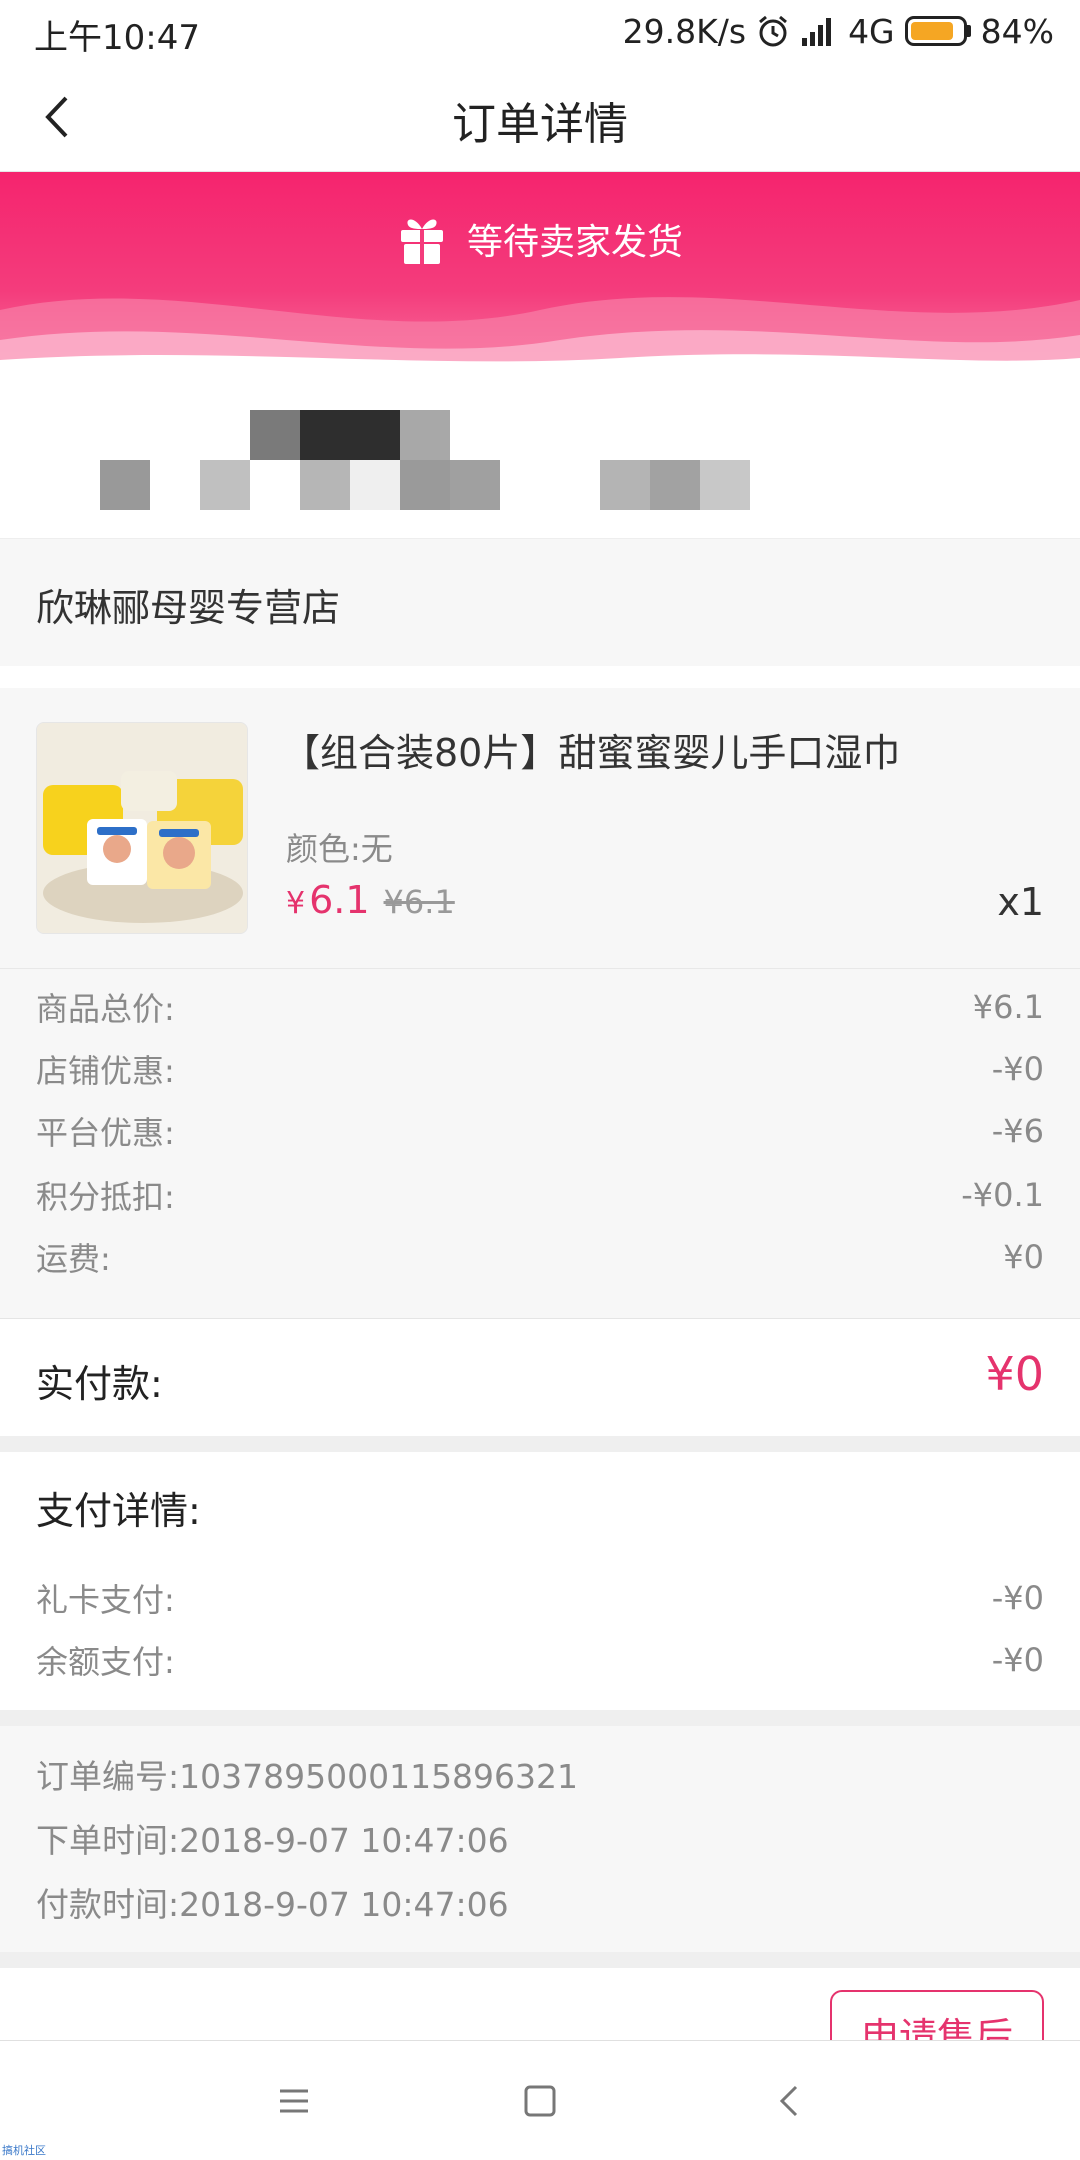 This screenshot has width=1080, height=2160. What do you see at coordinates (540, 454) in the screenshot?
I see `shipping-address-redacted` at bounding box center [540, 454].